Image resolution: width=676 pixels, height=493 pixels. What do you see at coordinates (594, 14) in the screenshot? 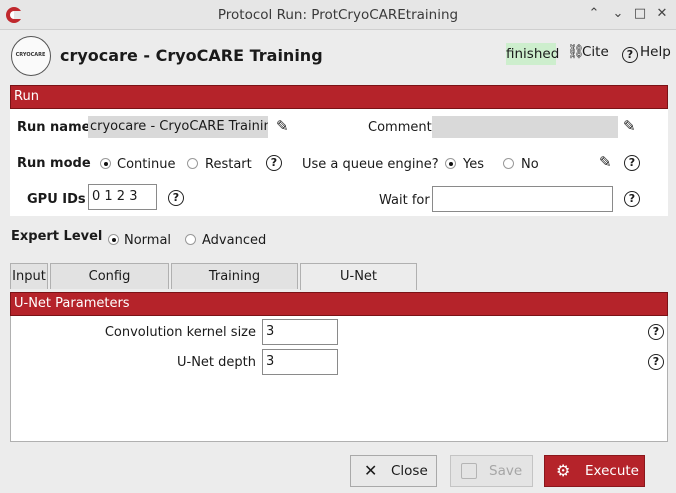
I see `collapse-icon: ⌃` at bounding box center [594, 14].